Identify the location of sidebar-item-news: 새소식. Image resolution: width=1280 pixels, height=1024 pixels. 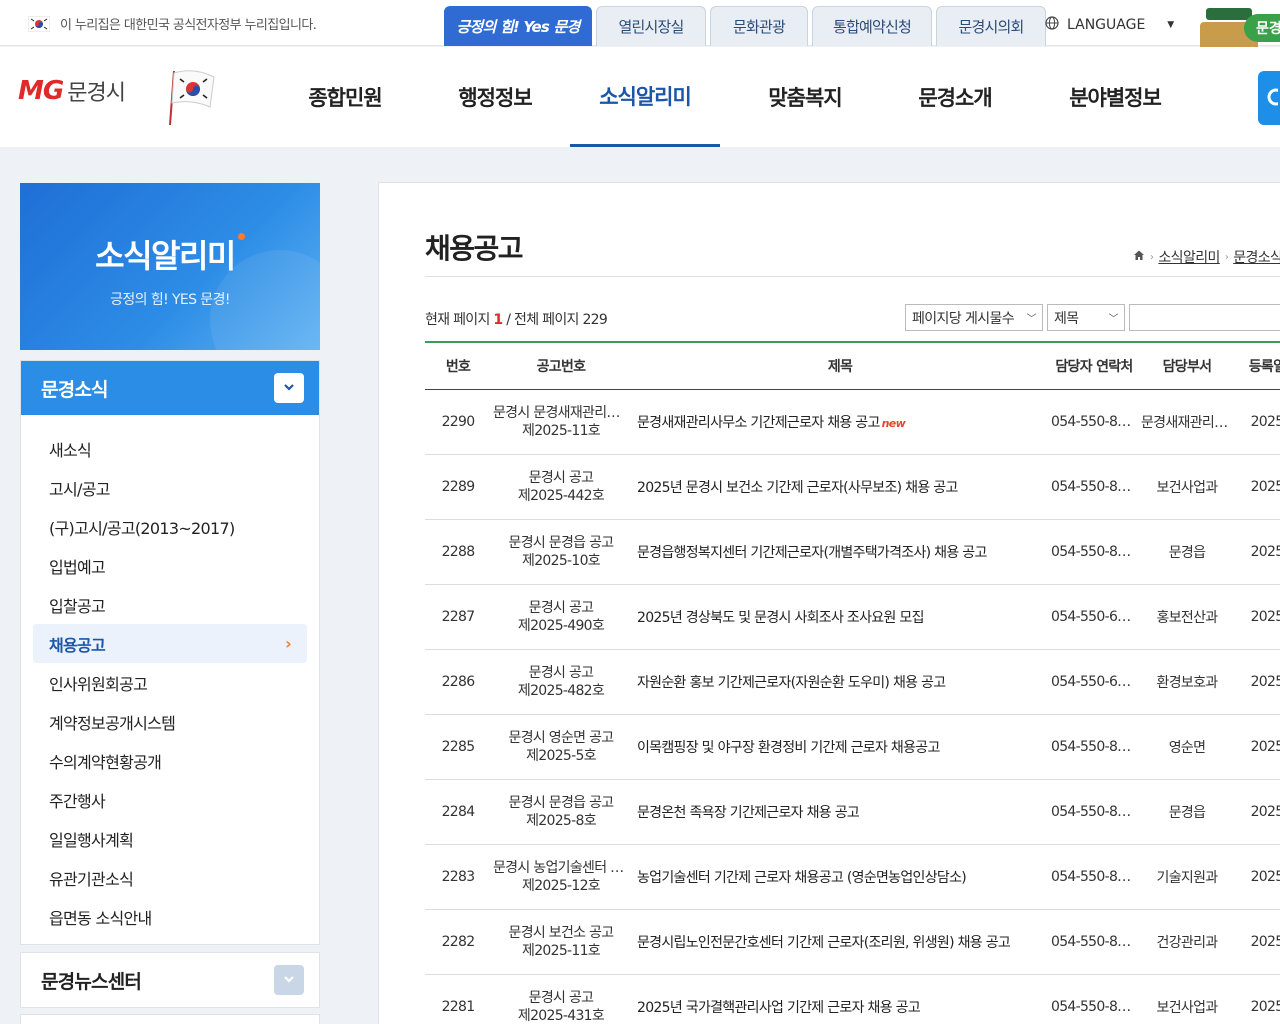
(170, 448).